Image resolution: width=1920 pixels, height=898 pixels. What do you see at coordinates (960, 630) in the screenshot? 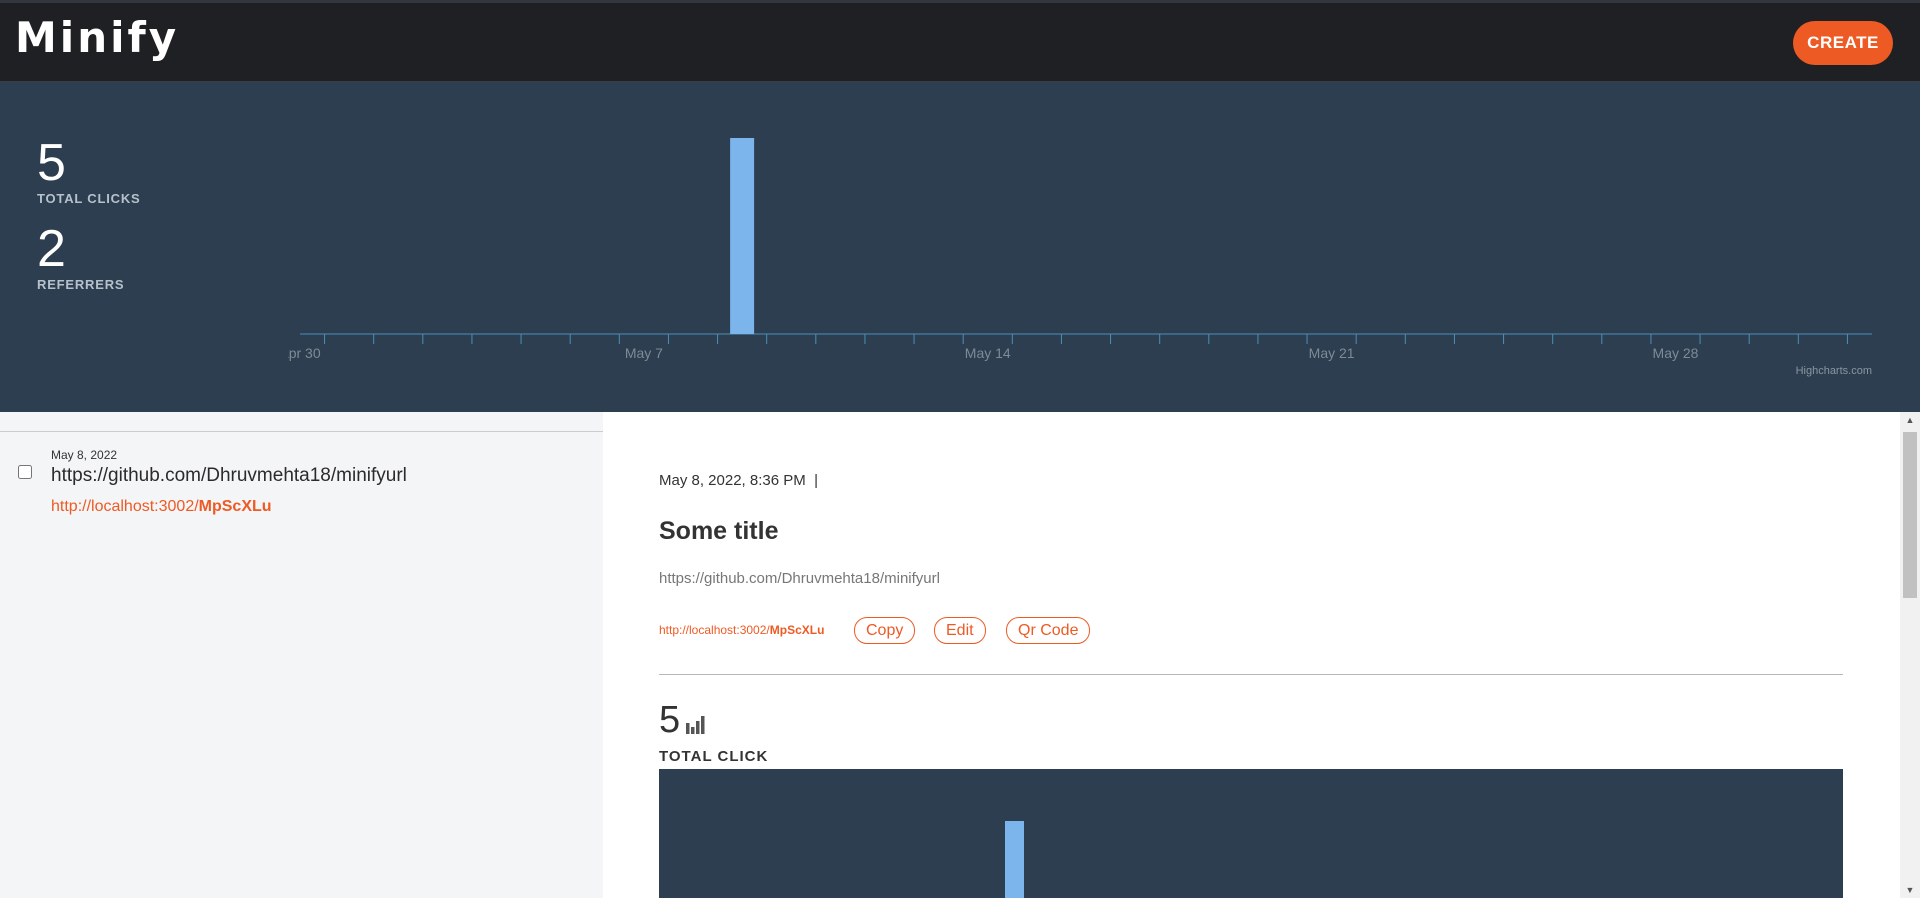
I see `edit-button: Edit` at bounding box center [960, 630].